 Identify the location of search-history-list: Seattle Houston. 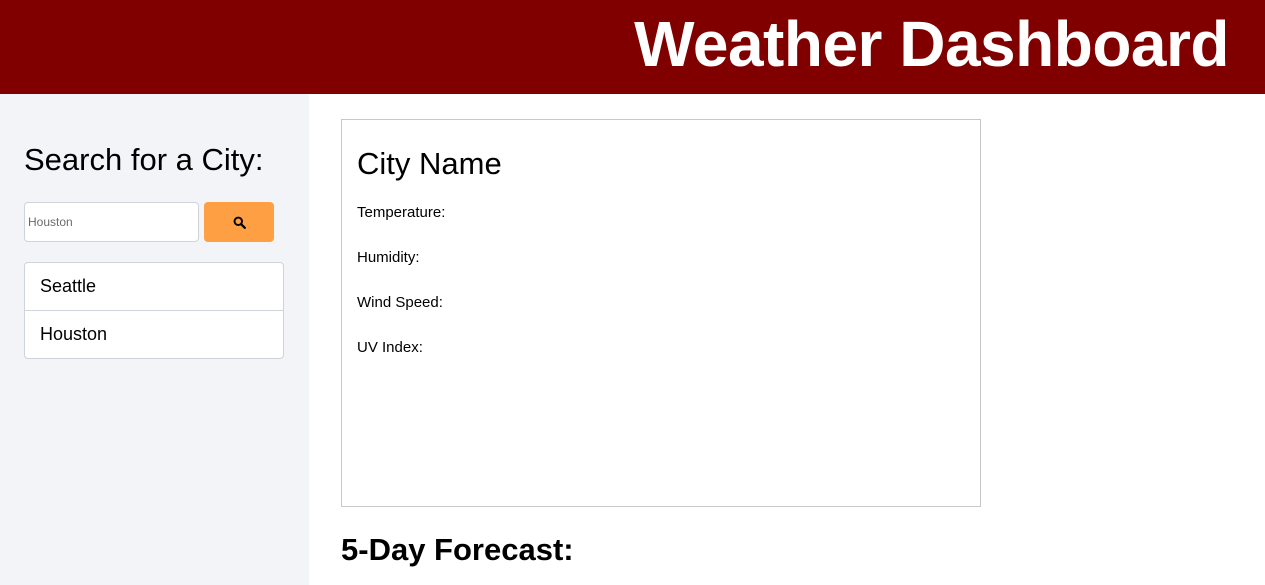
(154, 310).